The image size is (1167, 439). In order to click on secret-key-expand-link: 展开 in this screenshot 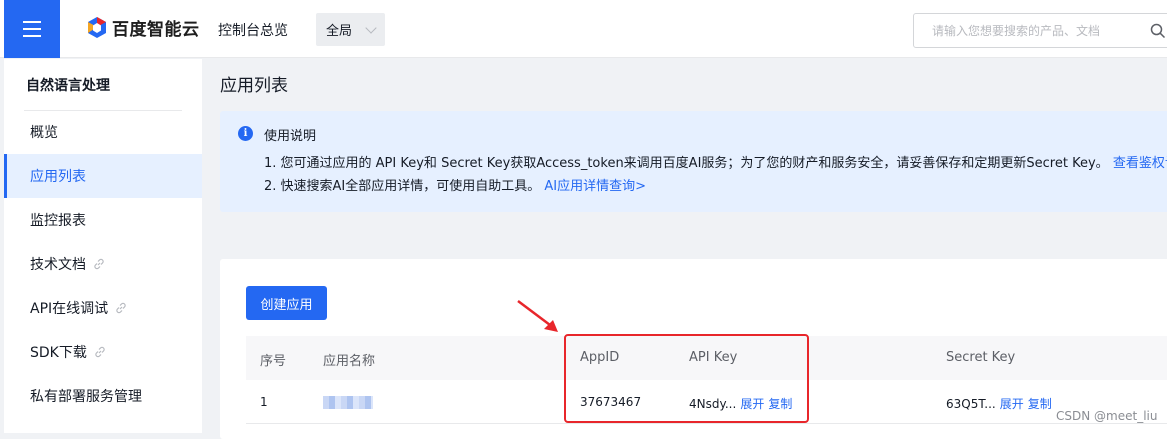, I will do `click(1012, 404)`.